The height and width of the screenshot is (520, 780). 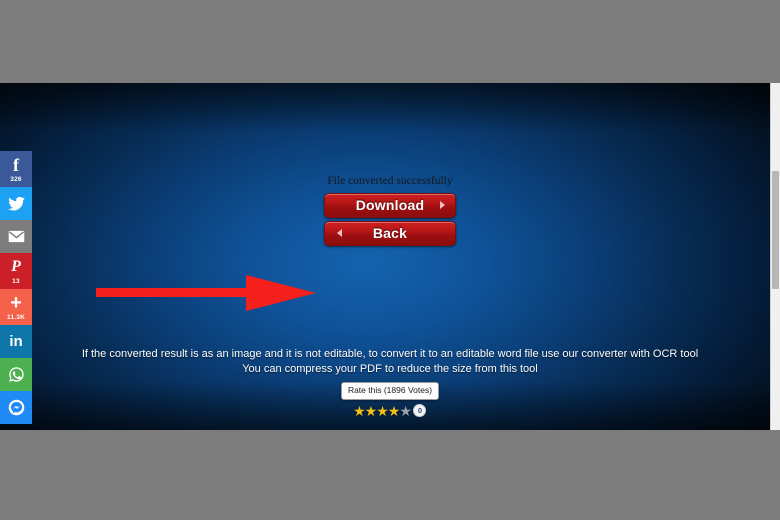 What do you see at coordinates (390, 411) in the screenshot?
I see `star-rating: ★ ★ ★ ★ ★ 0` at bounding box center [390, 411].